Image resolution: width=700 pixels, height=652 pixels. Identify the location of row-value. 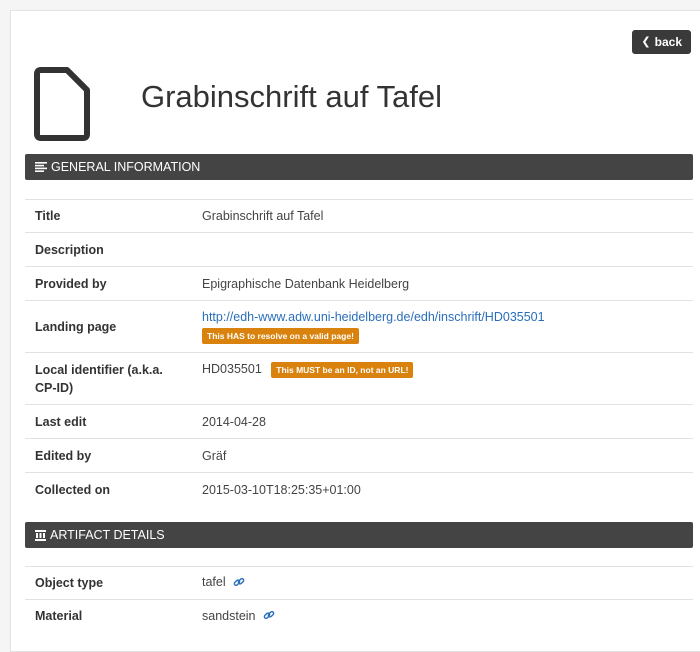
(442, 249).